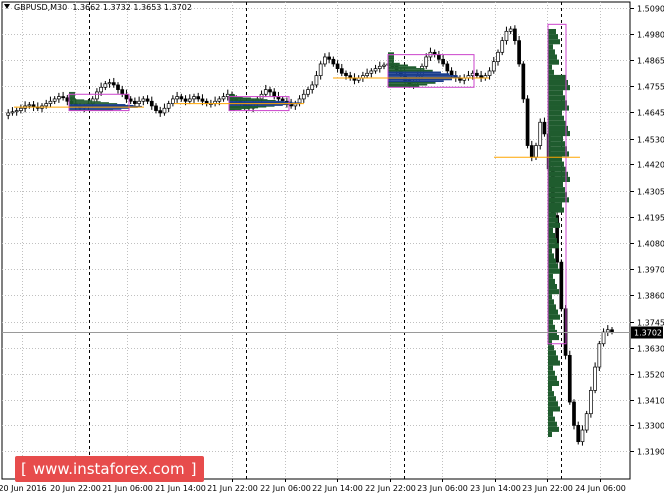 The image size is (664, 498). I want to click on dropdown-triangle-icon, so click(7, 6).